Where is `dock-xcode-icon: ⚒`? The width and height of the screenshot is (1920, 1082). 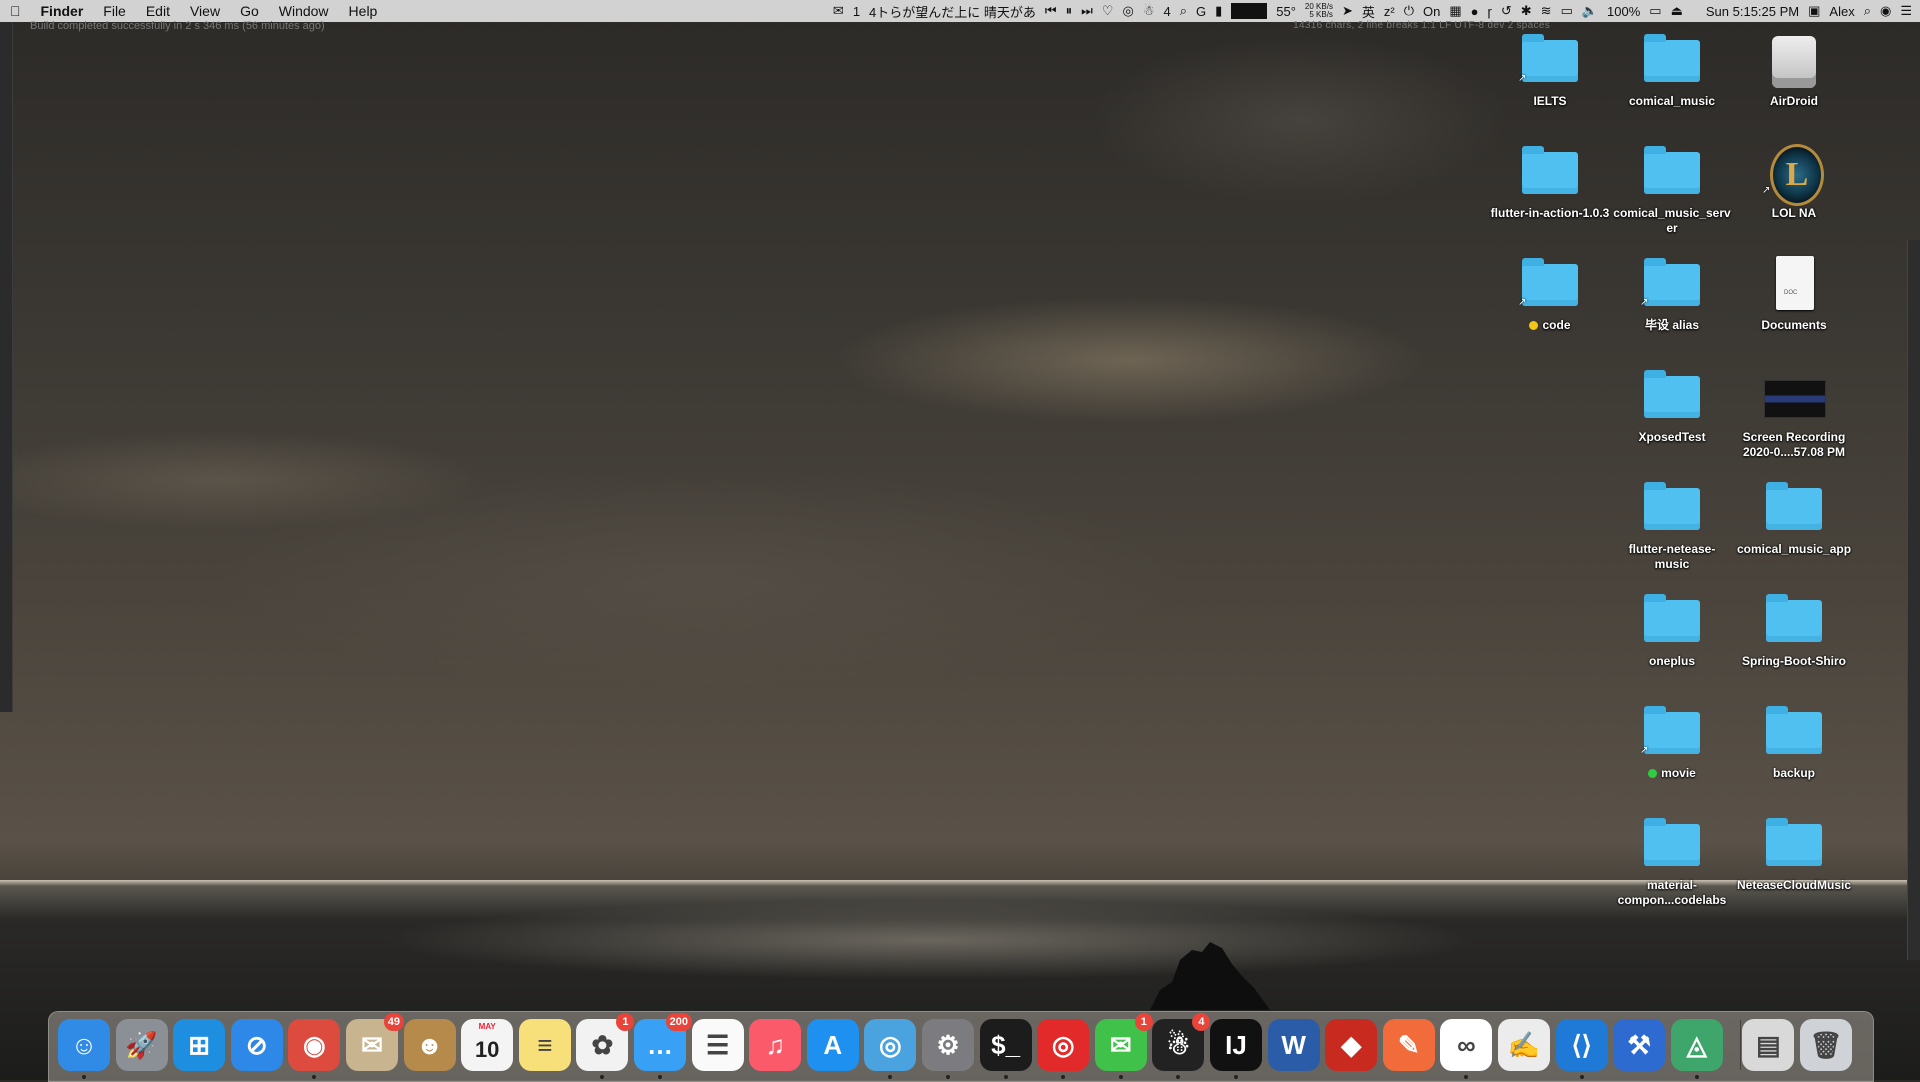
dock-xcode-icon: ⚒ is located at coordinates (1639, 1045).